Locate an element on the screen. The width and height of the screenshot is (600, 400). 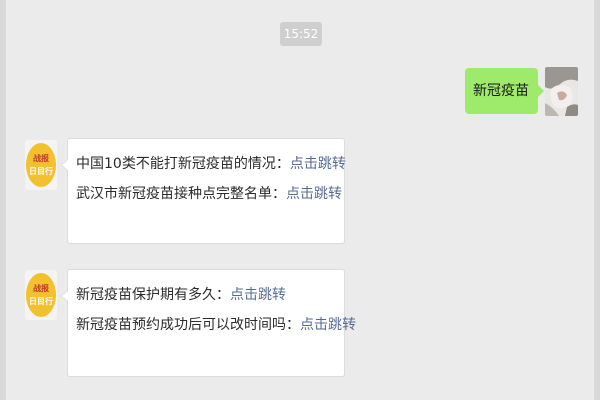
left-edge is located at coordinates (3, 200).